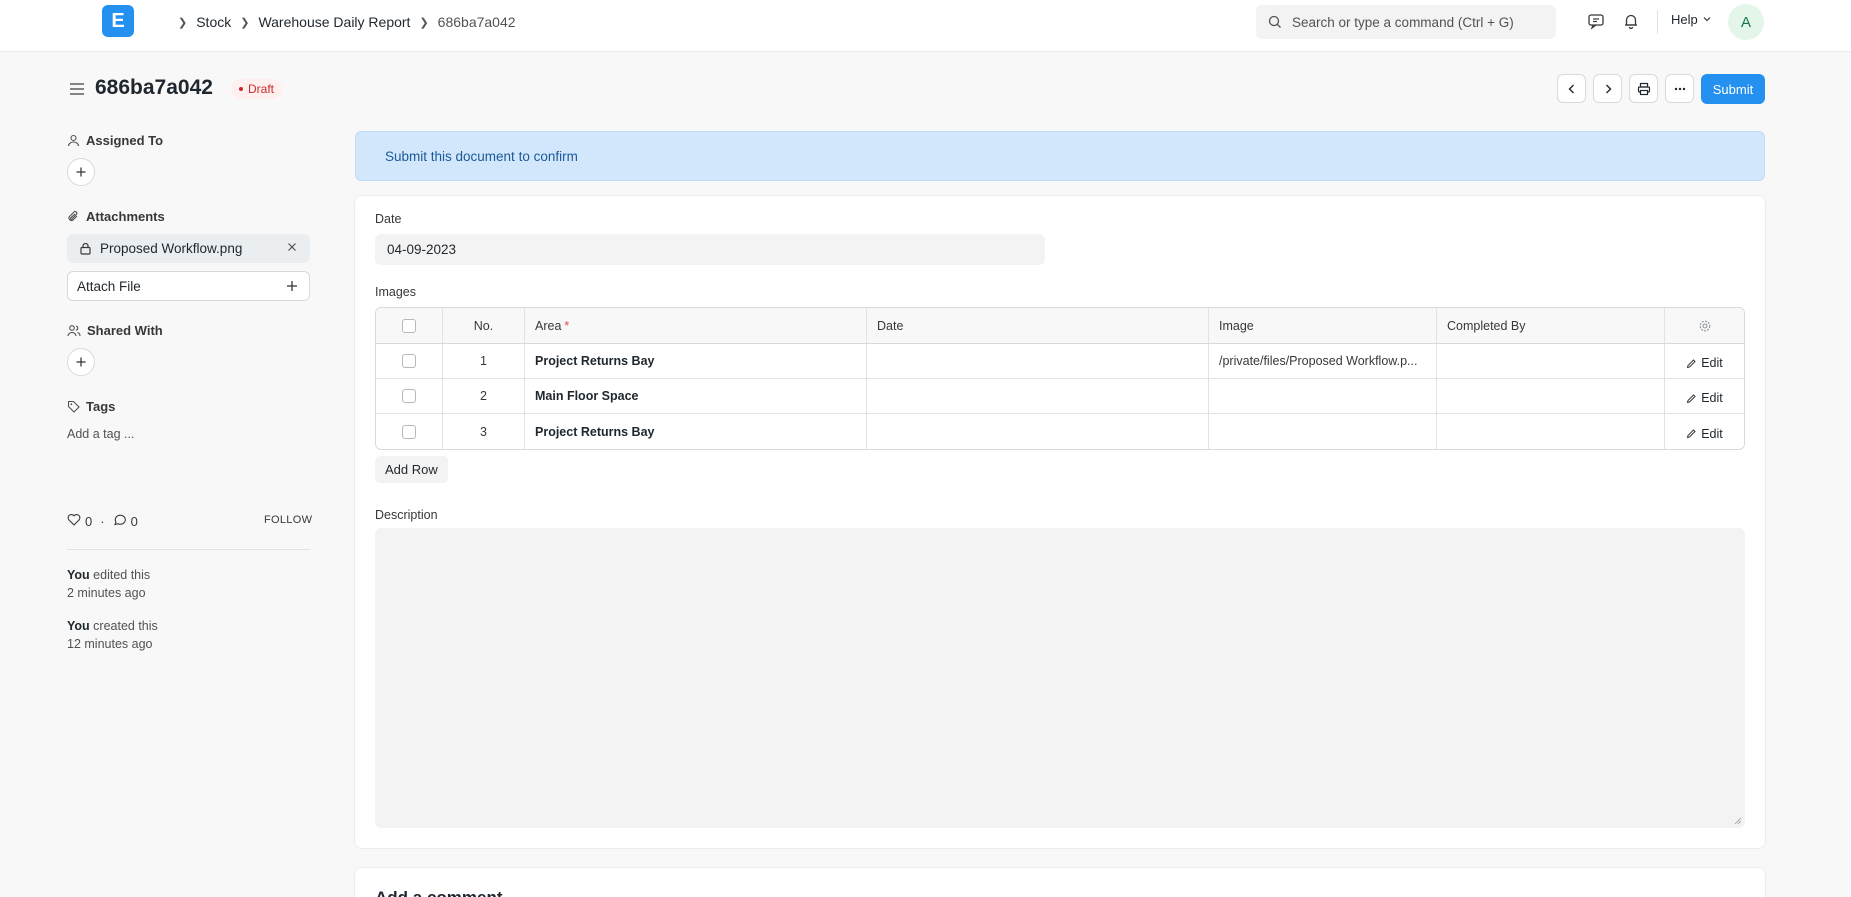 Image resolution: width=1851 pixels, height=897 pixels. What do you see at coordinates (696, 325) in the screenshot?
I see `column-header-area: Area *` at bounding box center [696, 325].